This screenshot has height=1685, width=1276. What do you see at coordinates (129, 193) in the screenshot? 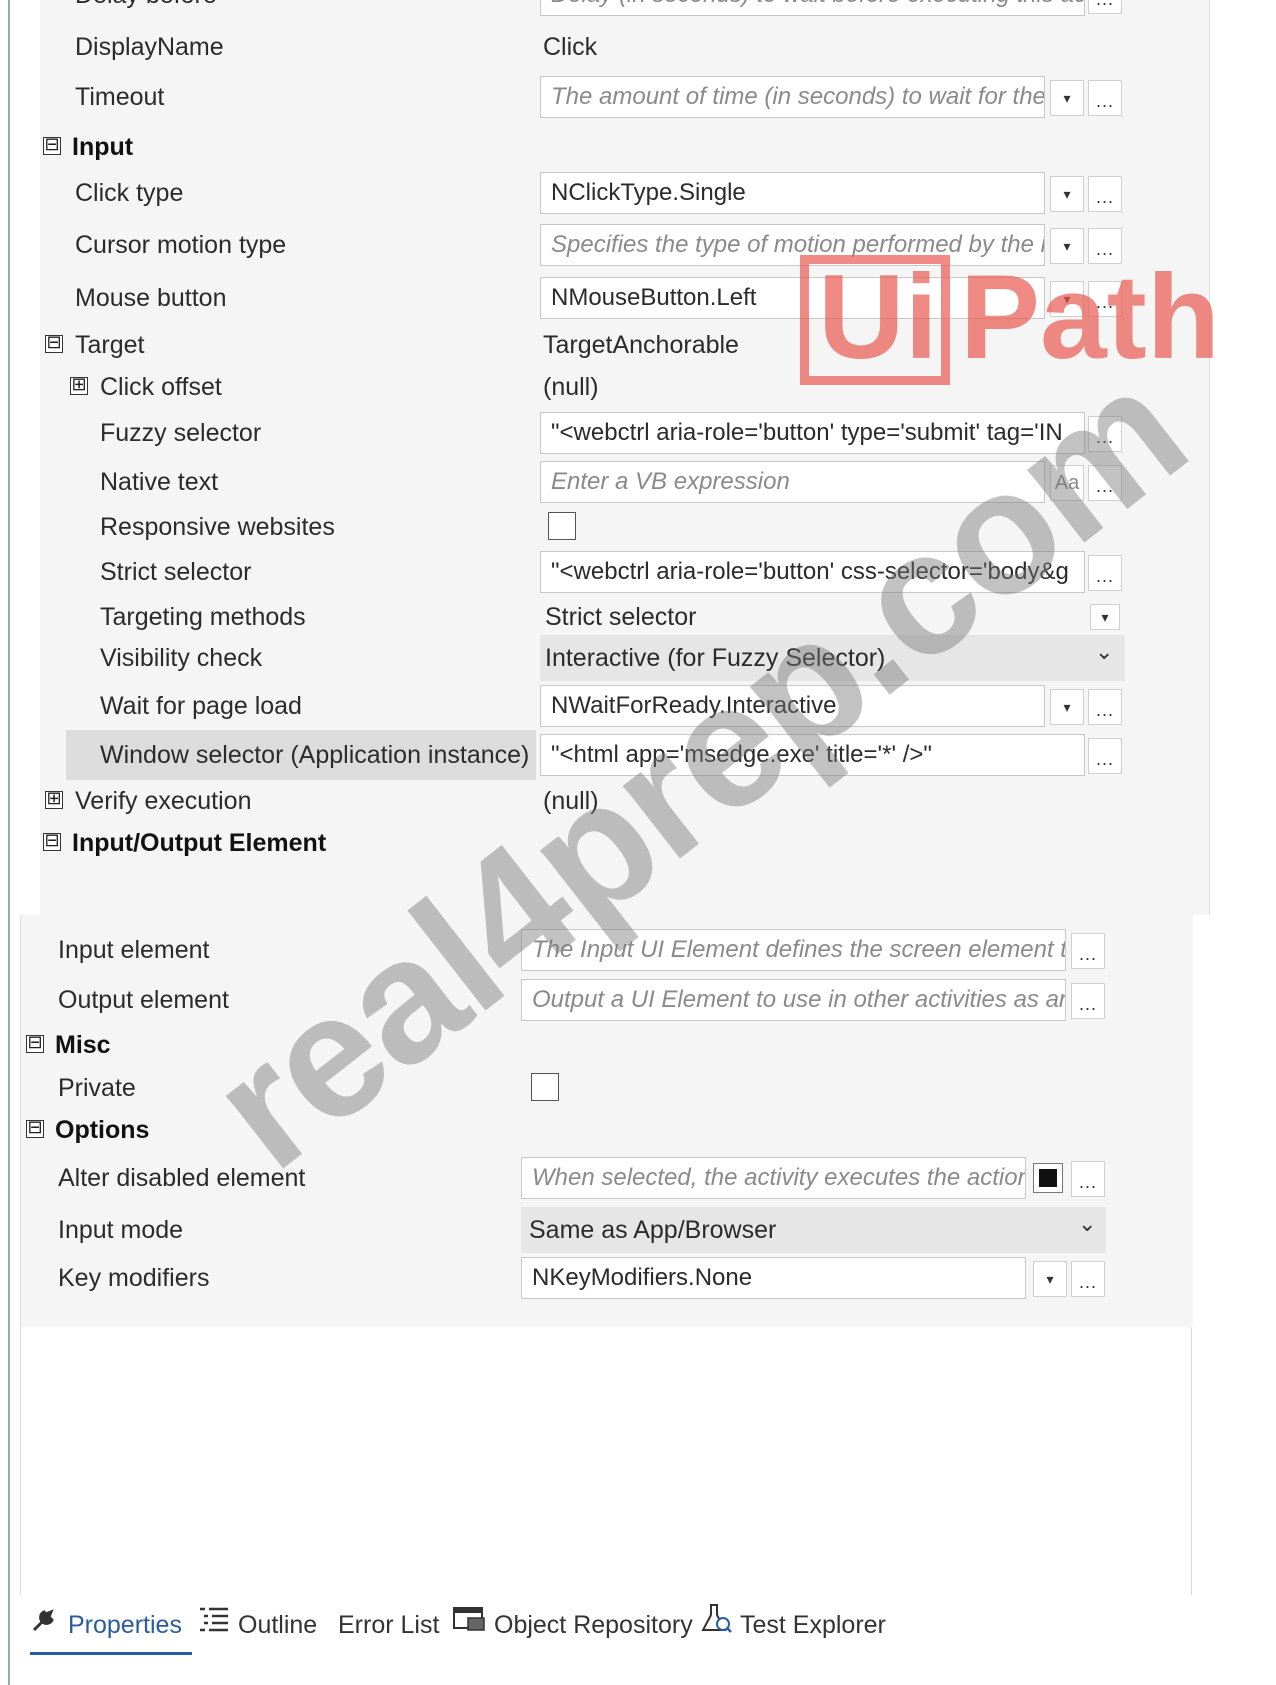
I see `property-name: Click type` at bounding box center [129, 193].